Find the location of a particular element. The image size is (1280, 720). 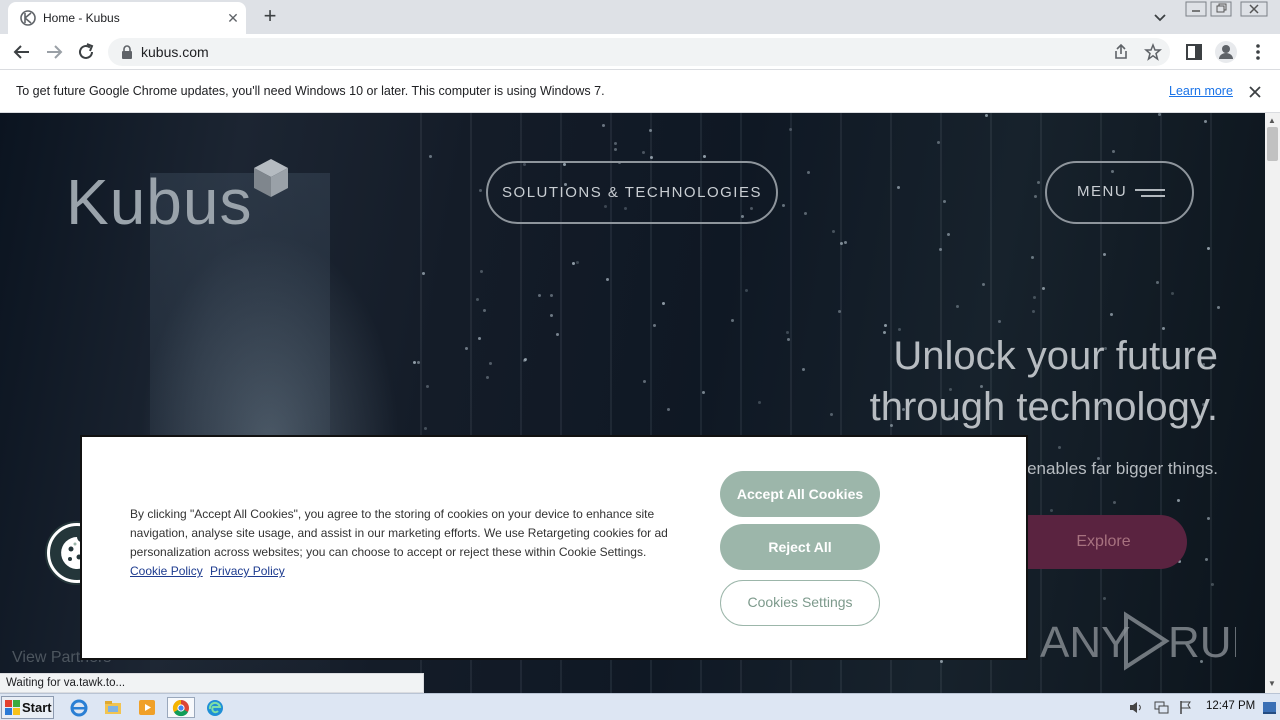

learn-more-link: Learn more is located at coordinates (1201, 91).